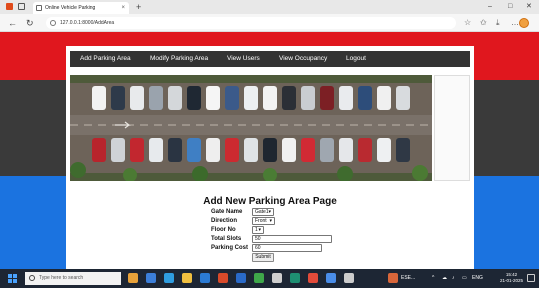  Describe the element at coordinates (529, 7) in the screenshot. I see `window-close-button: ✕` at that location.